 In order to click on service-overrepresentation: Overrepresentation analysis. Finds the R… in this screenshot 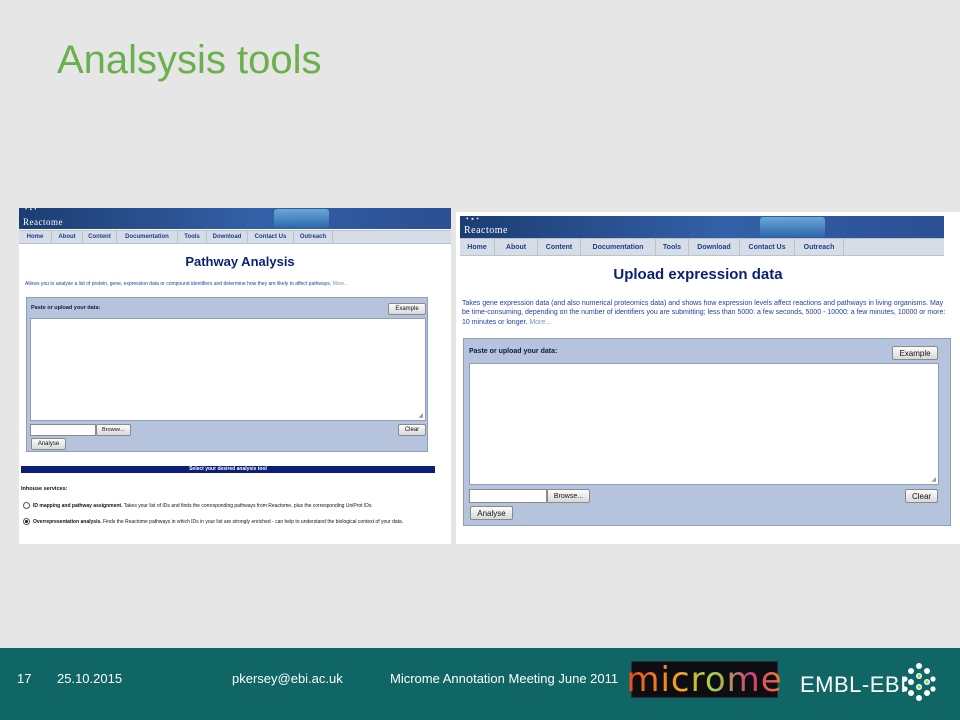, I will do `click(228, 522)`.